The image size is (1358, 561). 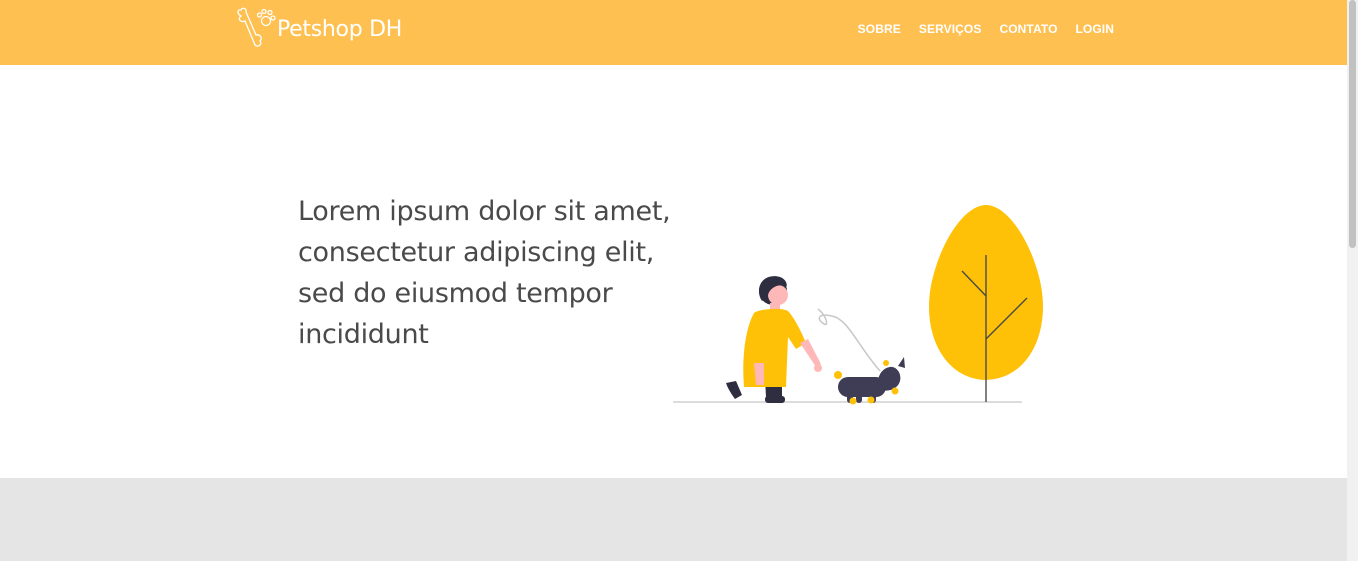 I want to click on person-walking-dog-illustration, so click(x=858, y=305).